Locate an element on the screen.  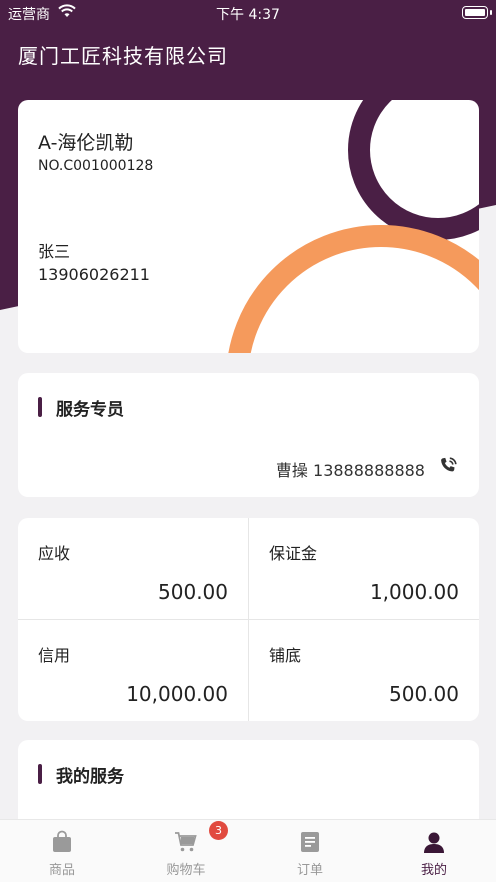
deposit-label: 保证金 is located at coordinates (293, 553).